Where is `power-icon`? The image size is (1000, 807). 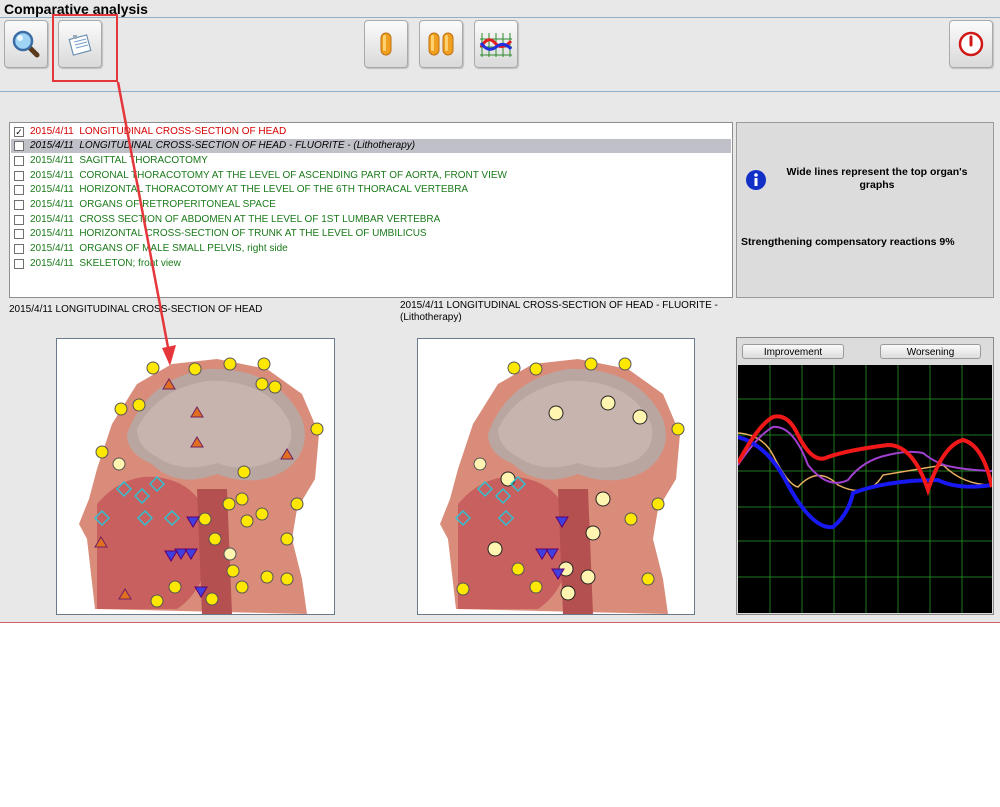
power-icon is located at coordinates (971, 44).